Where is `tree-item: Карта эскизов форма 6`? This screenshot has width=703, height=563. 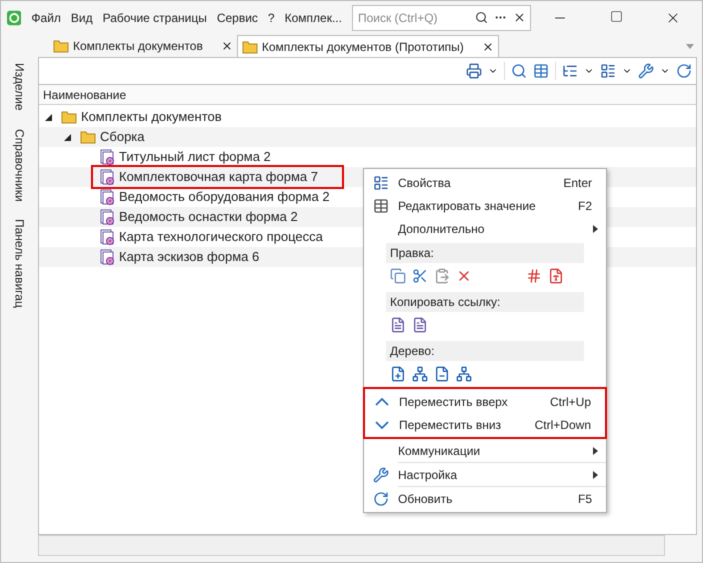
tree-item: Карта эскизов форма 6 is located at coordinates (189, 257).